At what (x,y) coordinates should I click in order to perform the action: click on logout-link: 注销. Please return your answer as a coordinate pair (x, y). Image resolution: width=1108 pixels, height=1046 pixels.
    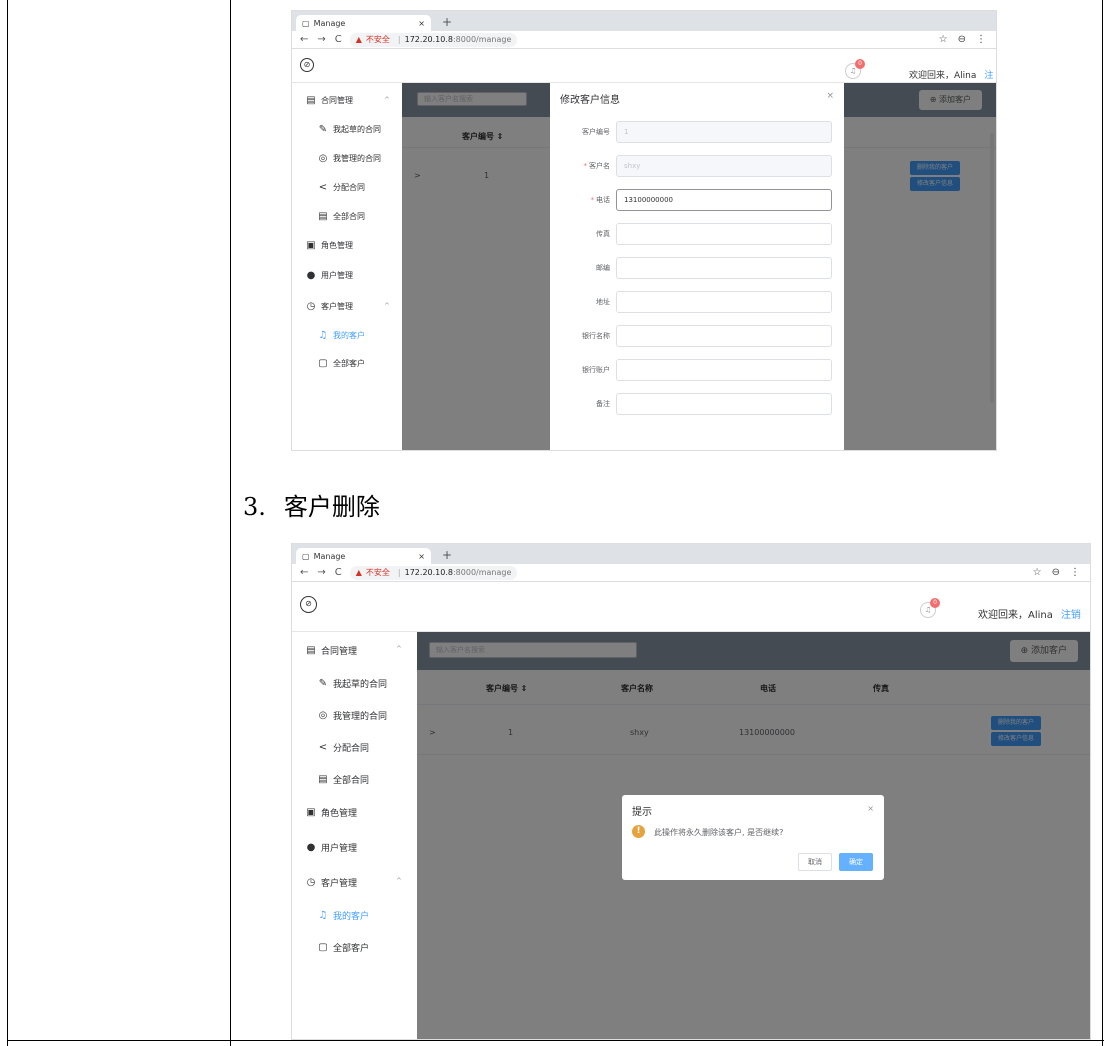
    Looking at the image, I should click on (1071, 615).